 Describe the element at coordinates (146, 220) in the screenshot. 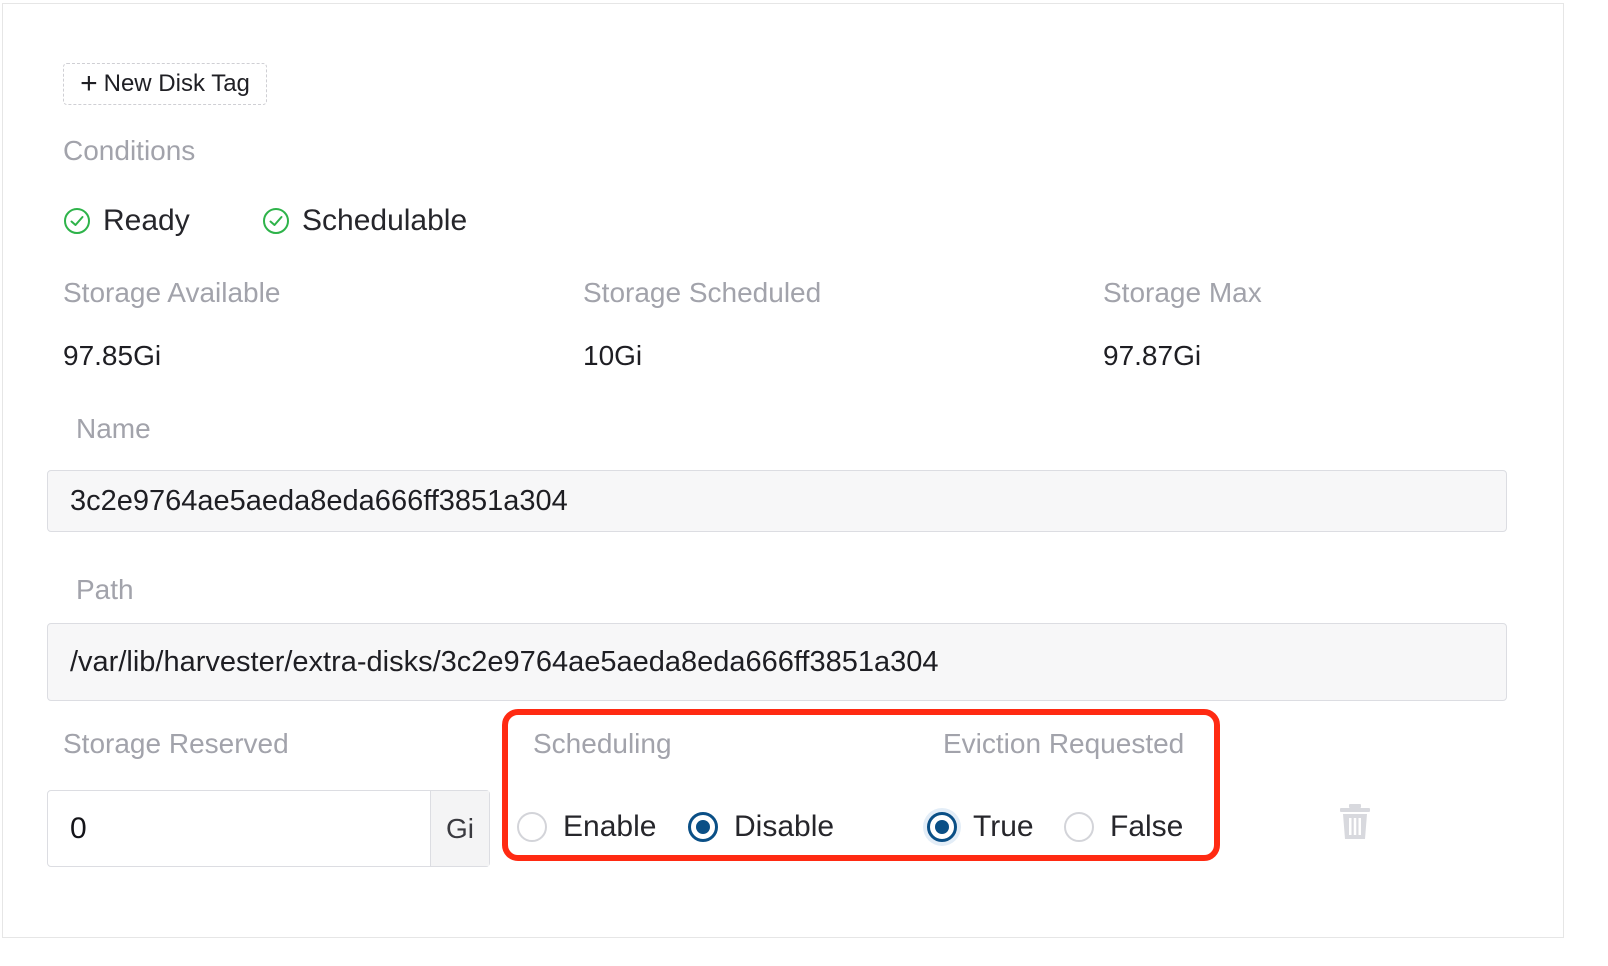

I see `condition-ready-label: Ready` at that location.